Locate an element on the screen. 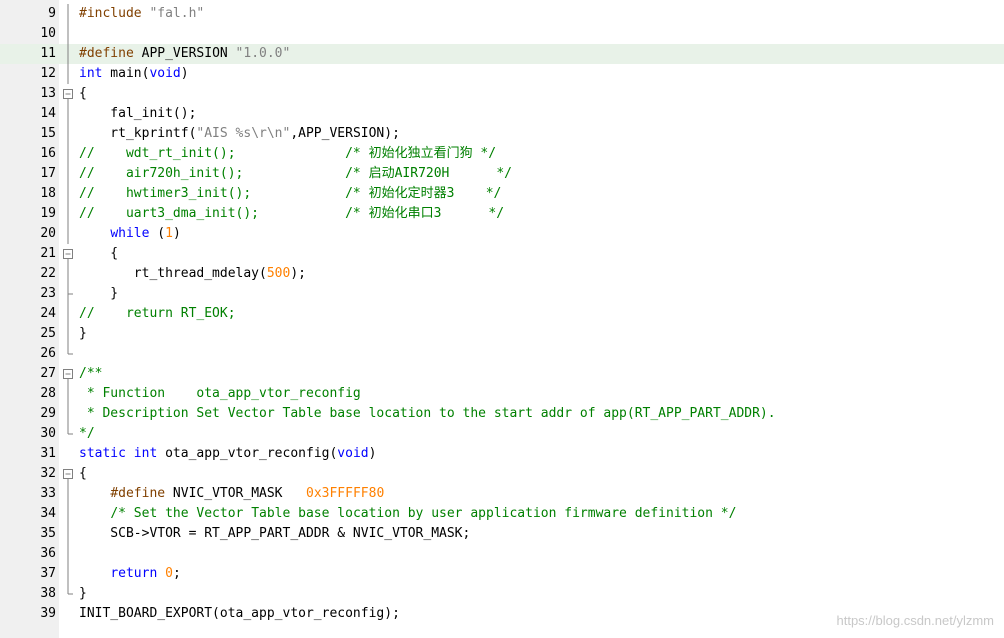 Image resolution: width=1004 pixels, height=638 pixels. line-code: int main(void) is located at coordinates (134, 74).